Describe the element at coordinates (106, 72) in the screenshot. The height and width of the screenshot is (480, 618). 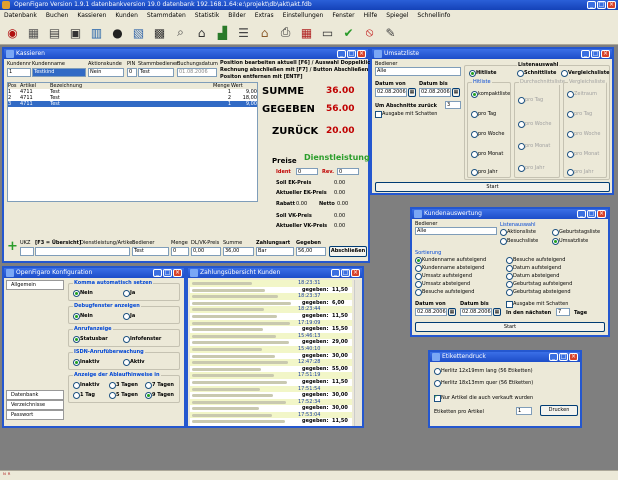
I see `aktionskunde-select: Nein` at that location.